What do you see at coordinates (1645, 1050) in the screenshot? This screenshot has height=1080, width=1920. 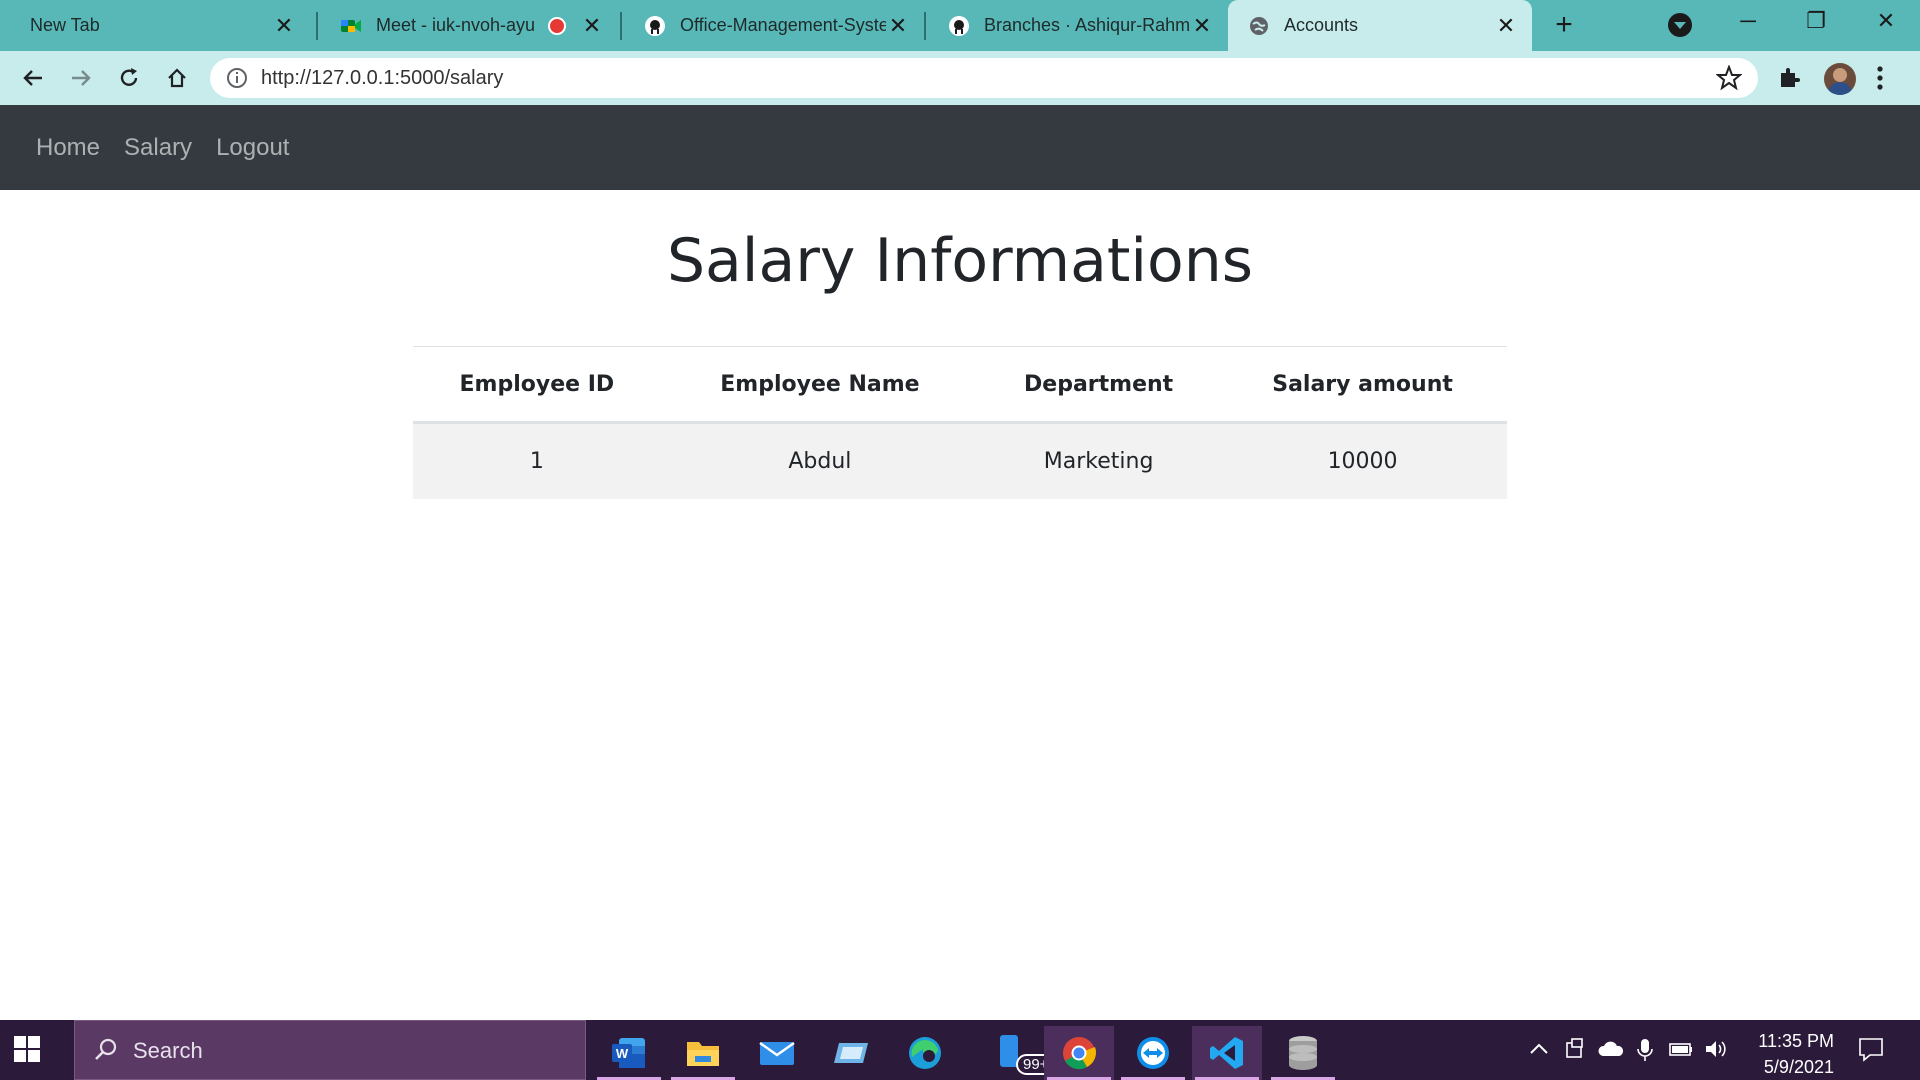 I see `microphone-icon` at bounding box center [1645, 1050].